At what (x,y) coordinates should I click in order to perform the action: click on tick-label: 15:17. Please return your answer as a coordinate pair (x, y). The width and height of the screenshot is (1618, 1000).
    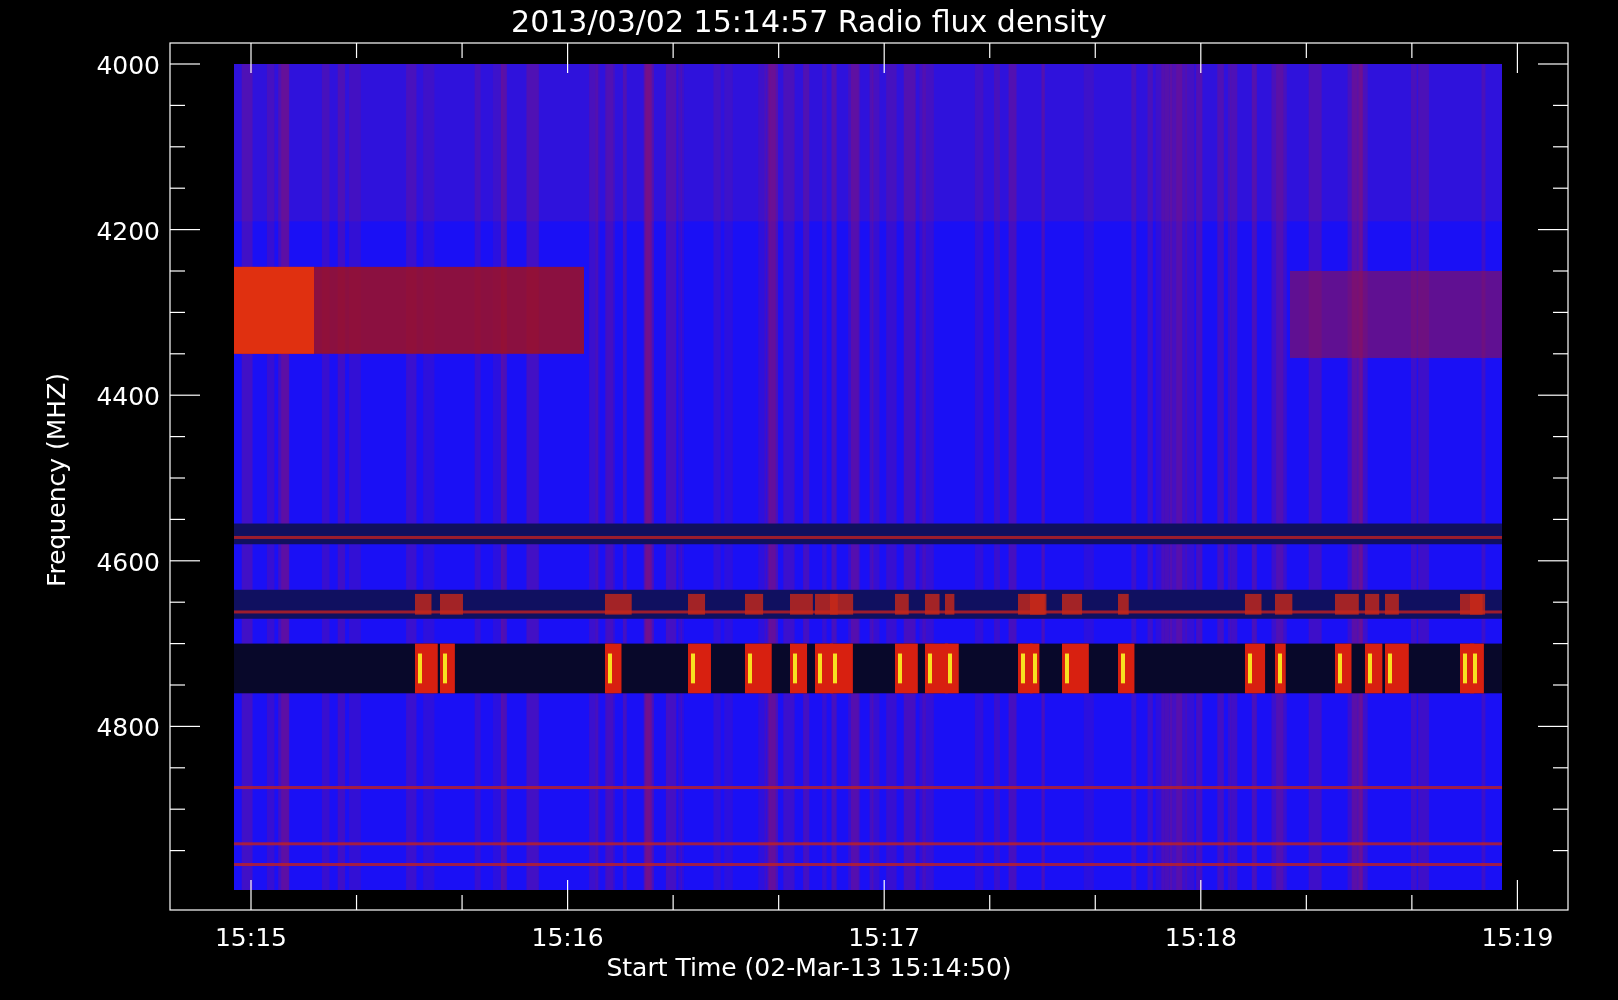
    Looking at the image, I should click on (884, 937).